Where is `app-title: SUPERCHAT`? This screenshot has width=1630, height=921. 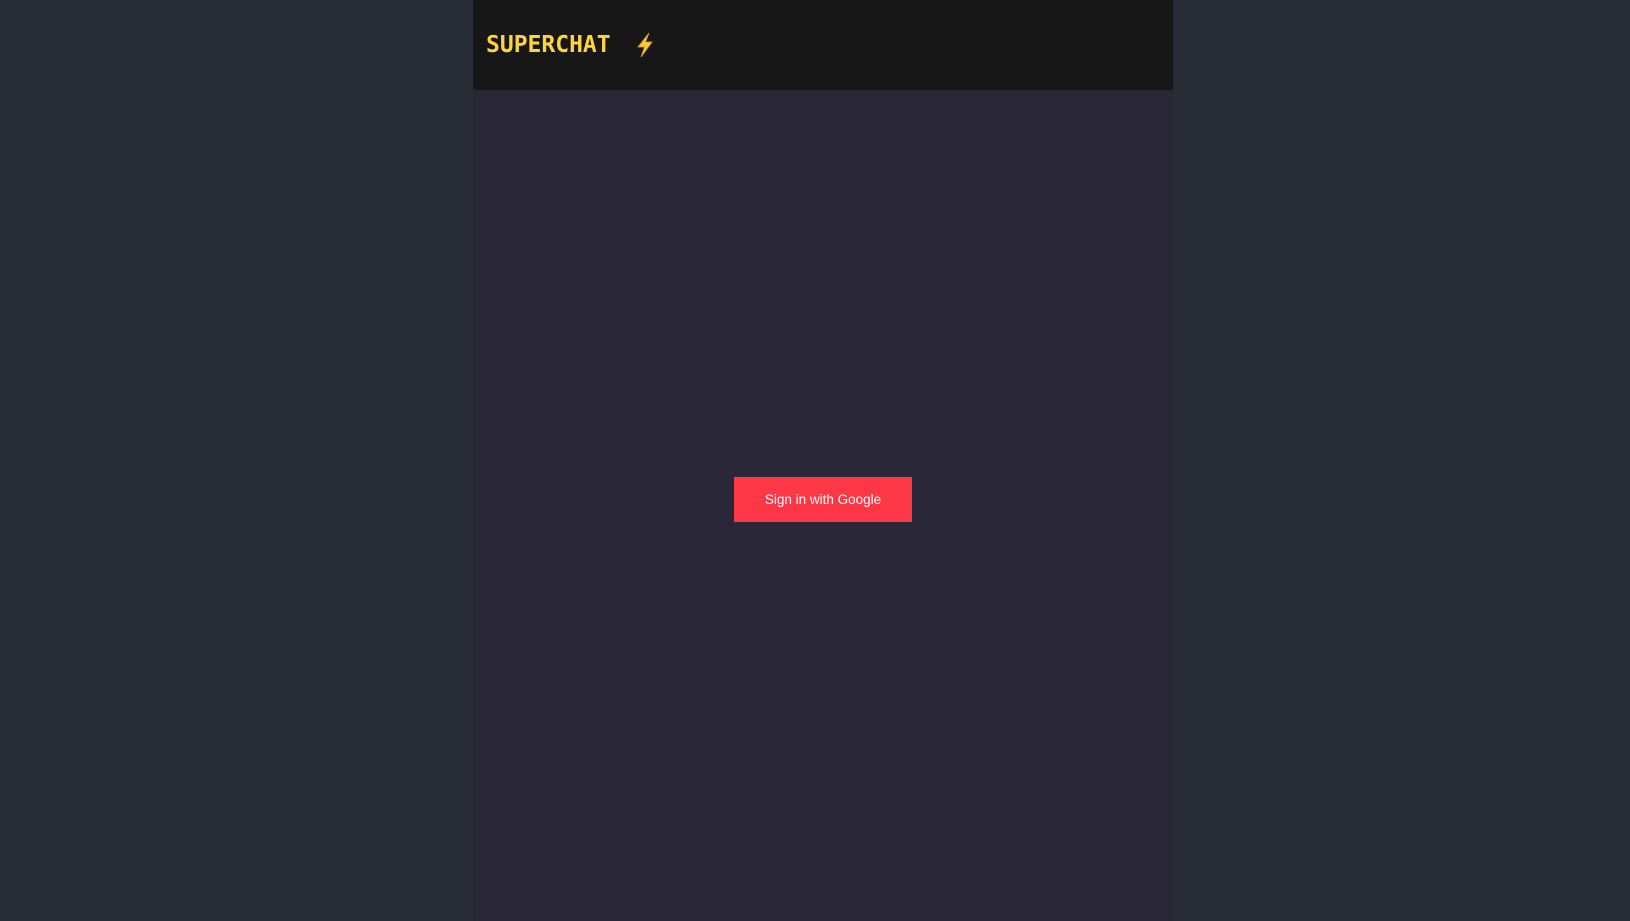
app-title: SUPERCHAT is located at coordinates (548, 45).